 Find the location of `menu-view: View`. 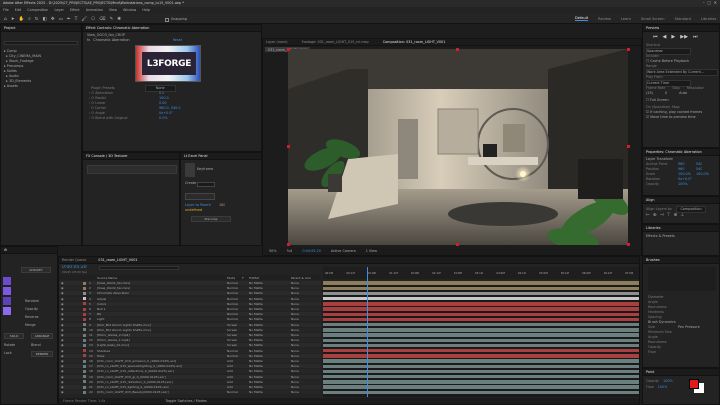

menu-view: View is located at coordinates (113, 10).